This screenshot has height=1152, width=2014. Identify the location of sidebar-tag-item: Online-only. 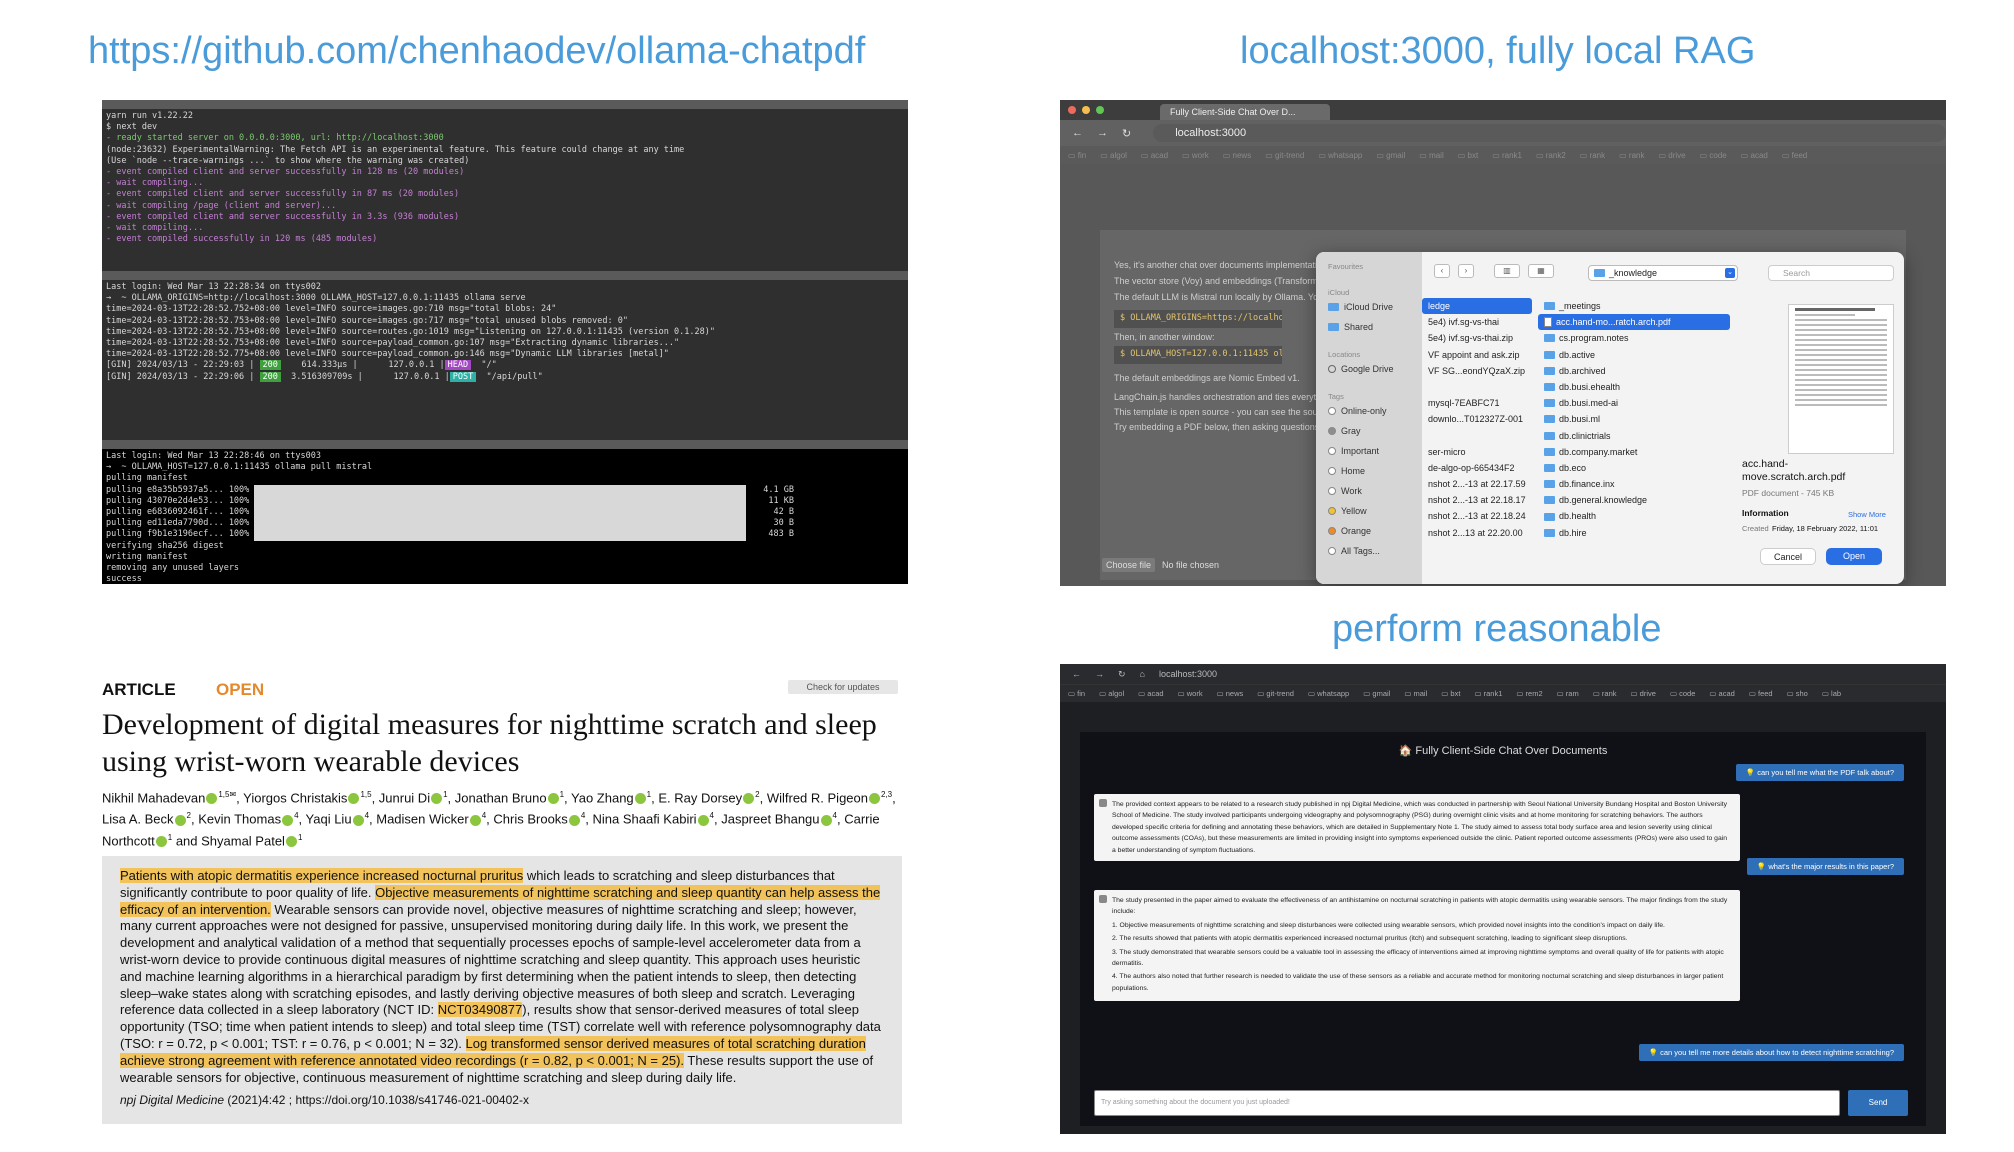
(1357, 411).